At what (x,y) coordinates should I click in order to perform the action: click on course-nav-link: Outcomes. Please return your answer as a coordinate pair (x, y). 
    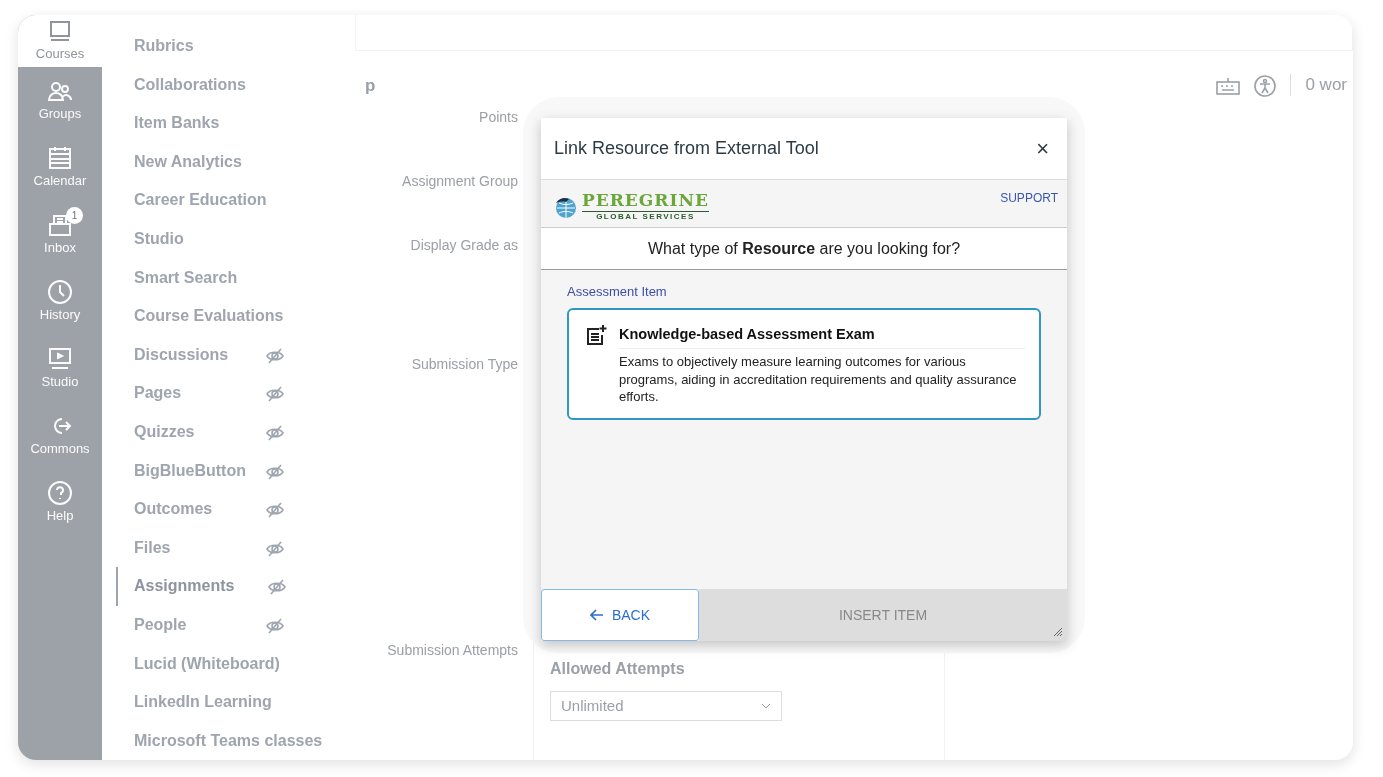
    Looking at the image, I should click on (235, 509).